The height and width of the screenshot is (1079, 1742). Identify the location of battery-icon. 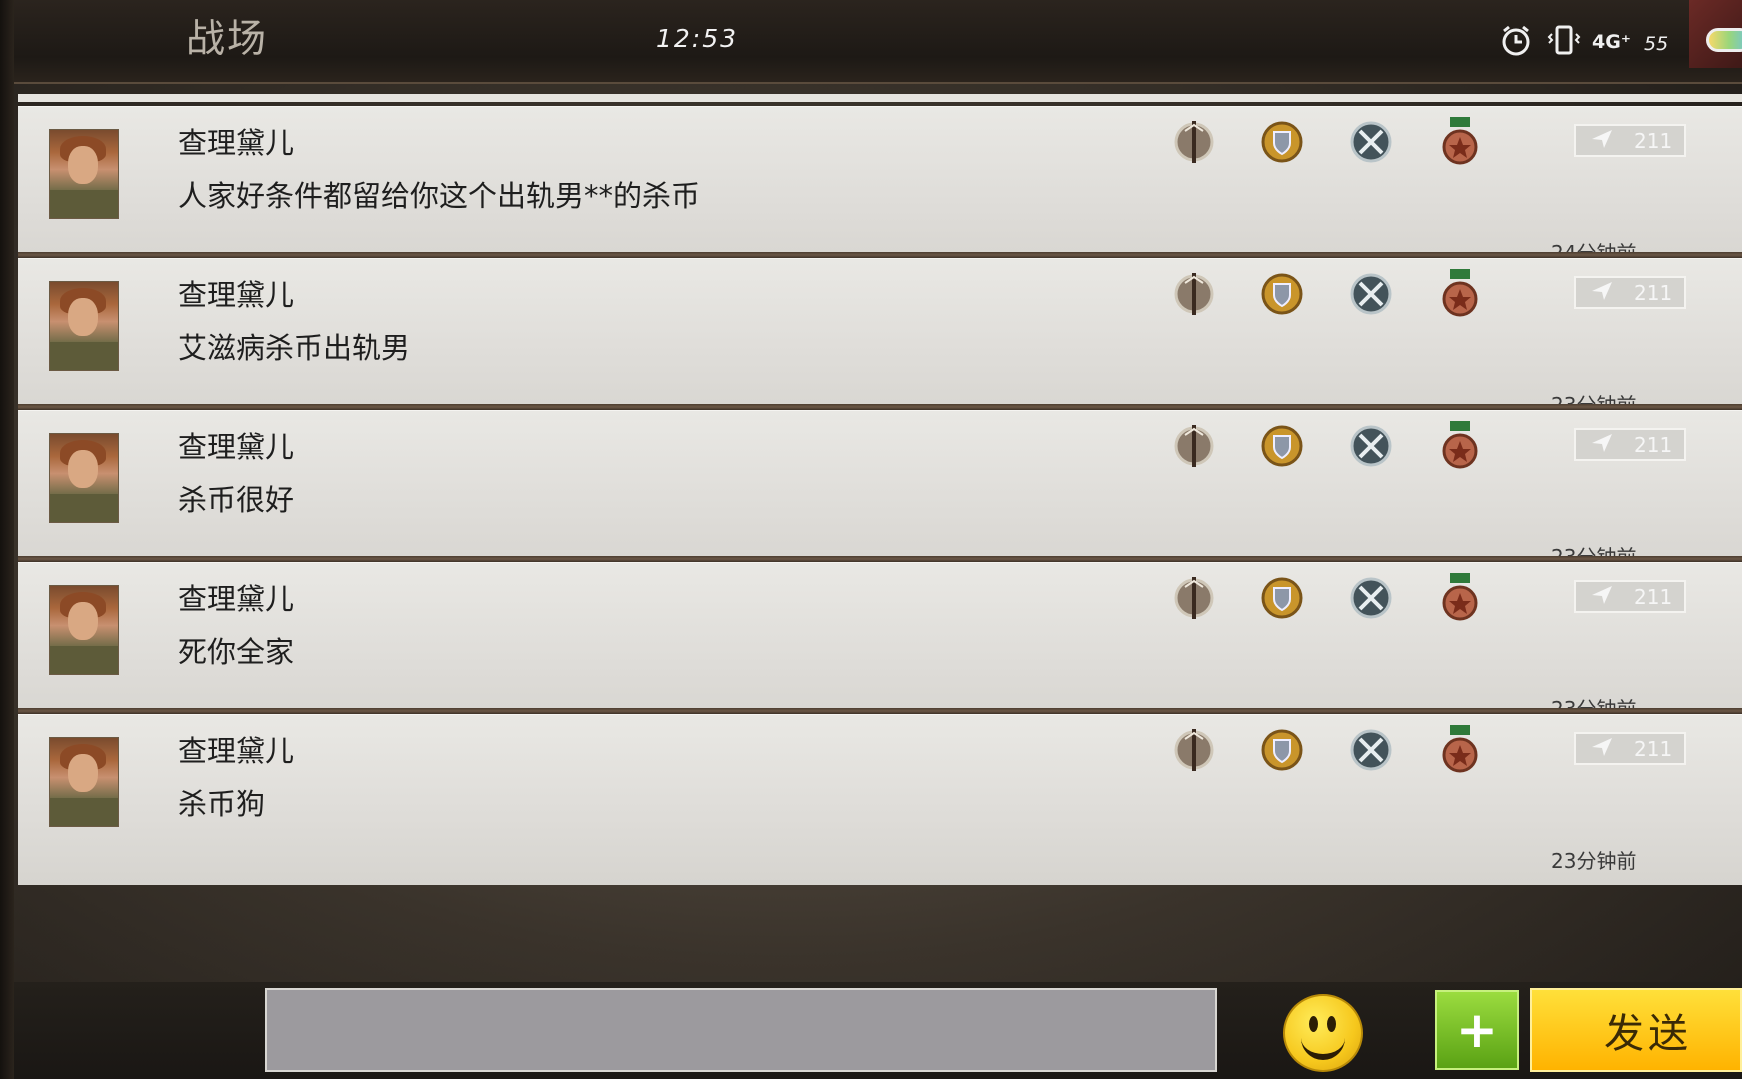
(1724, 40).